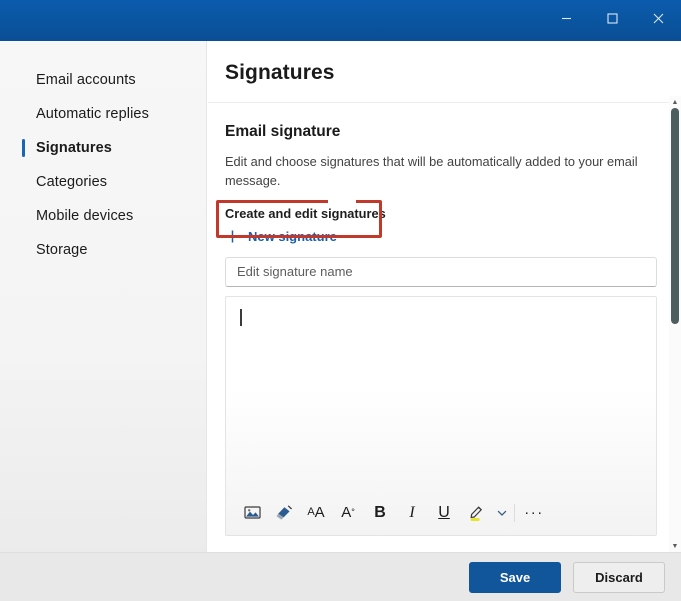 The width and height of the screenshot is (681, 601). What do you see at coordinates (74, 148) in the screenshot?
I see `sidebar-item-label: Signatures` at bounding box center [74, 148].